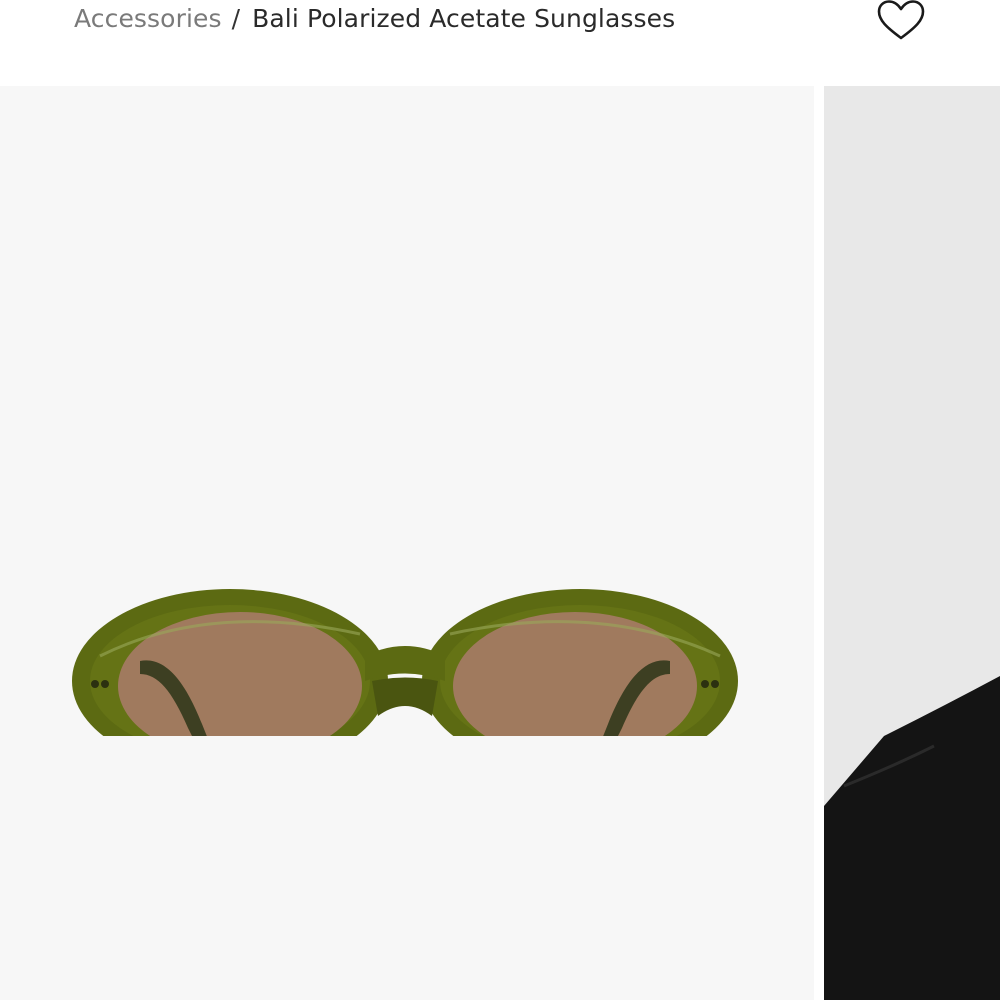  Describe the element at coordinates (405, 662) in the screenshot. I see `sunglasses-product-image` at that location.